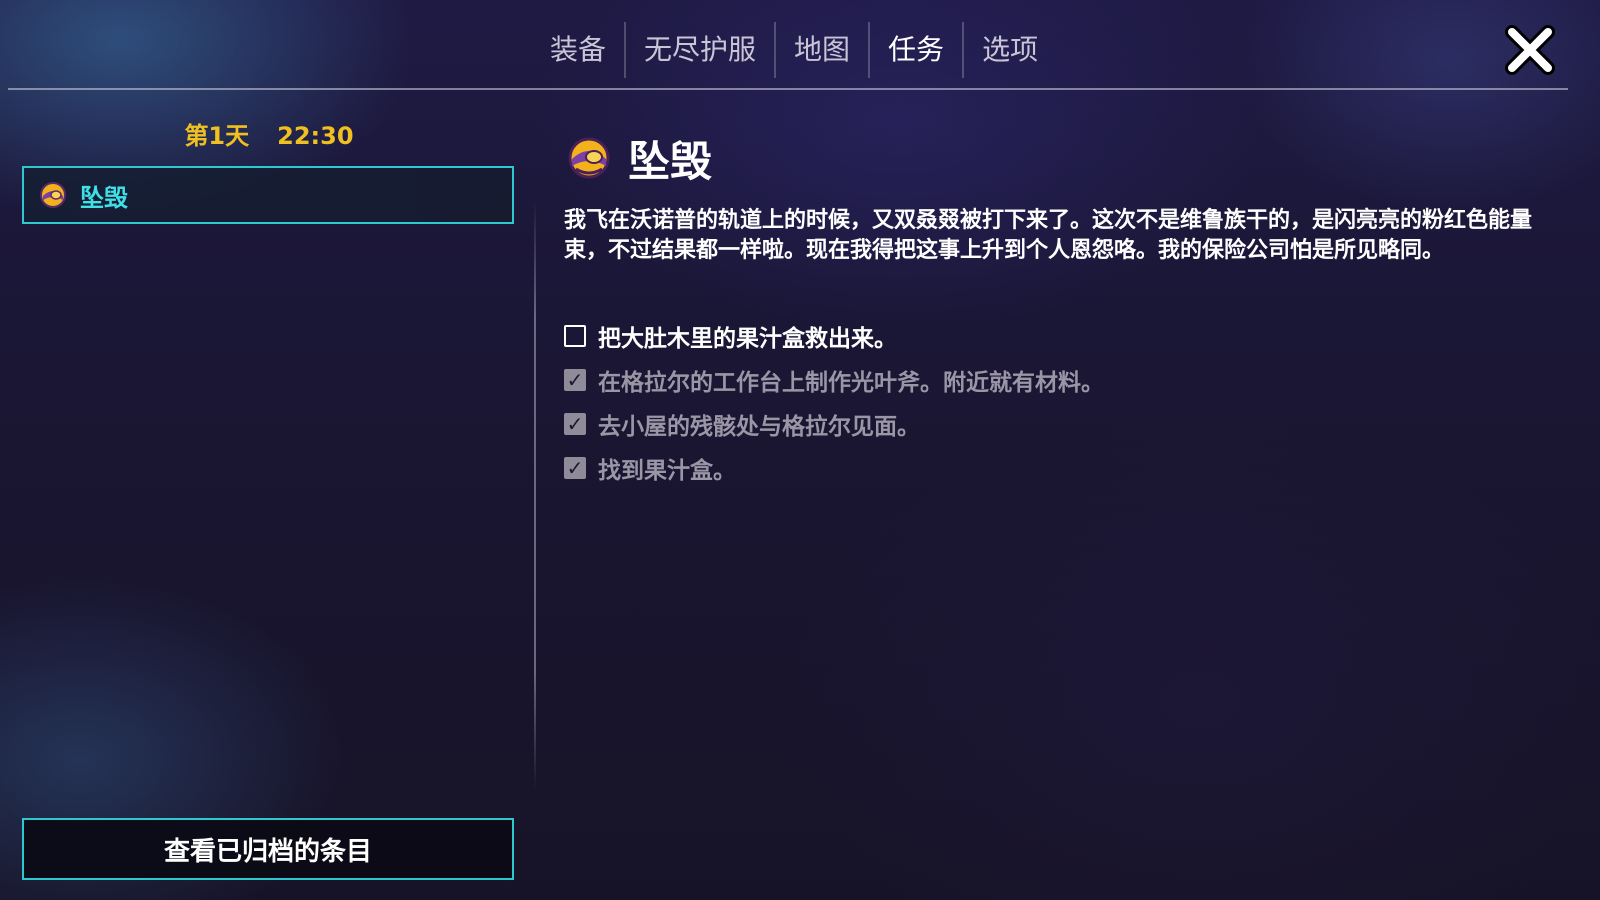 The height and width of the screenshot is (900, 1600). Describe the element at coordinates (104, 197) in the screenshot. I see `quest-list-item-label: 坠毁` at that location.